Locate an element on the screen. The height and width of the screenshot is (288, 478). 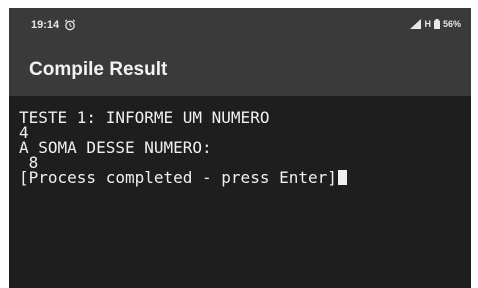
status-bar: 19:14 H 56% is located at coordinates (240, 26).